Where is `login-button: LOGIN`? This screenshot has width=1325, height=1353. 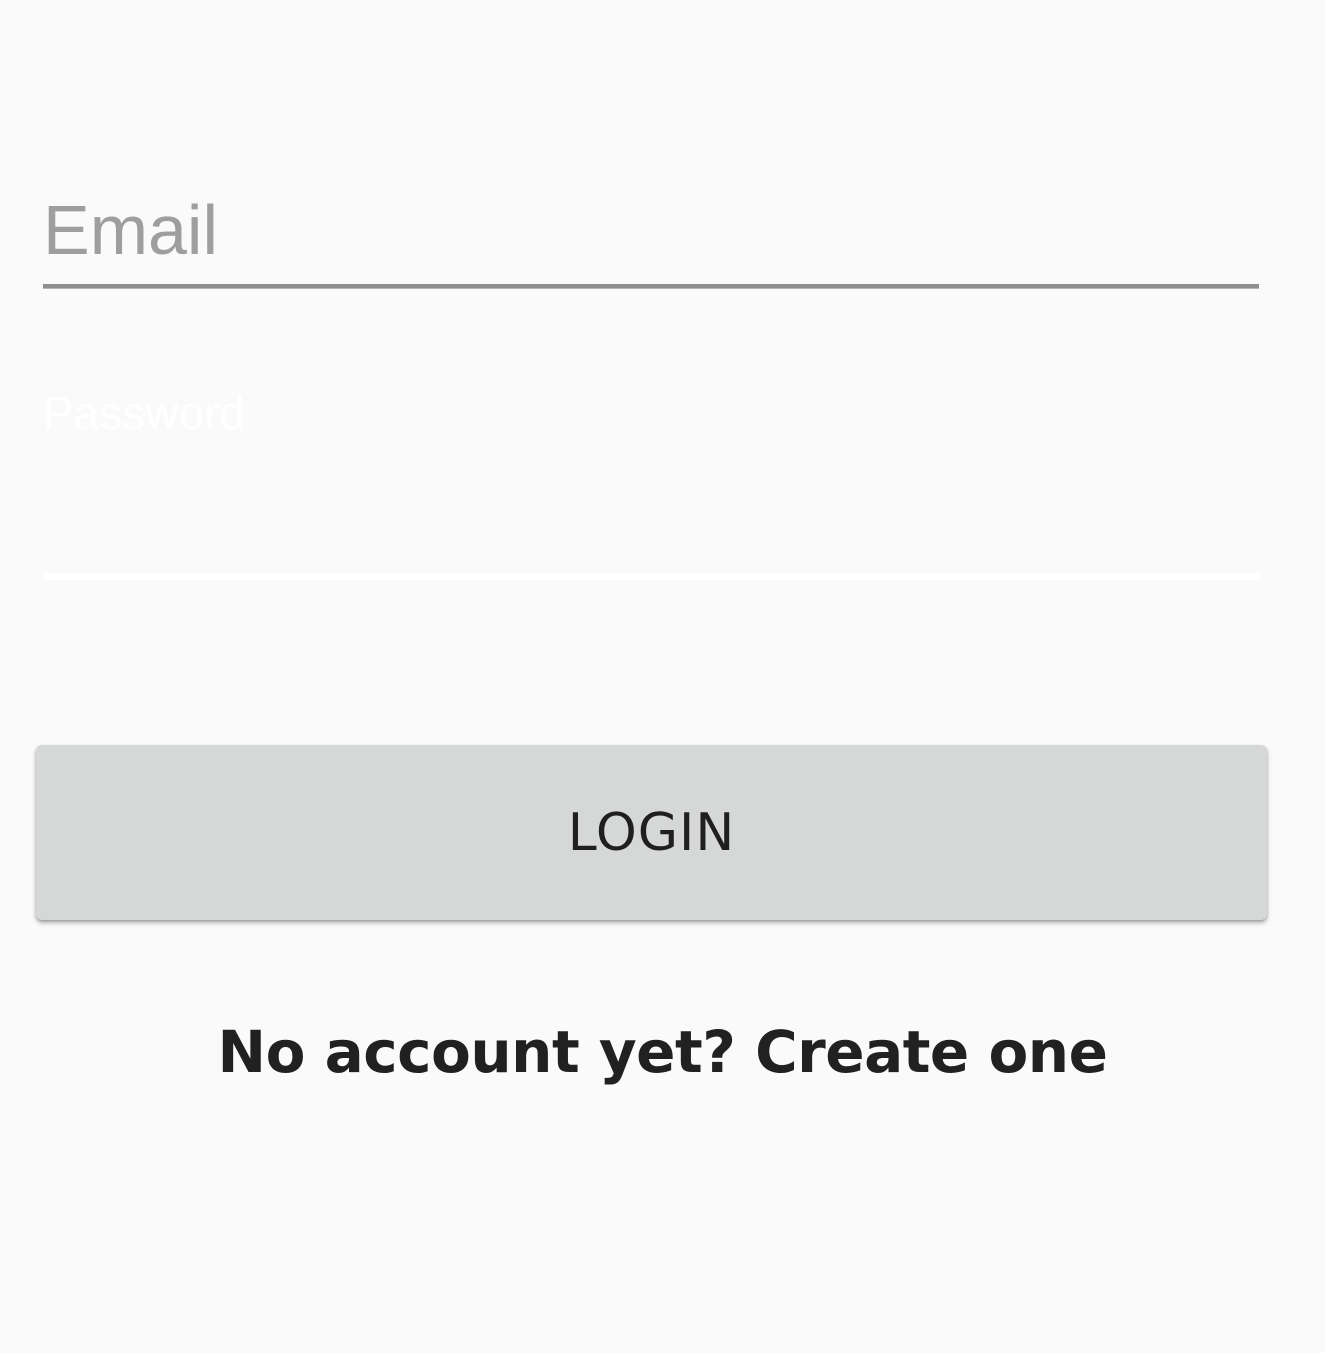 login-button: LOGIN is located at coordinates (651, 832).